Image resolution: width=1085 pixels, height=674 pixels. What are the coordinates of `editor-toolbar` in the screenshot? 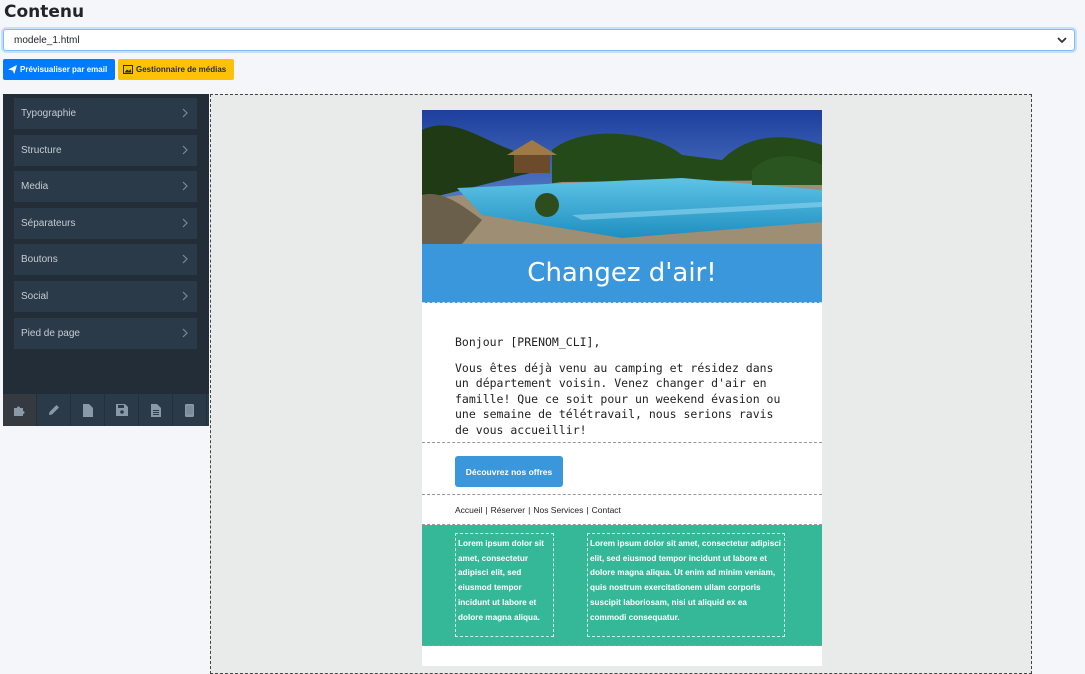 It's located at (106, 410).